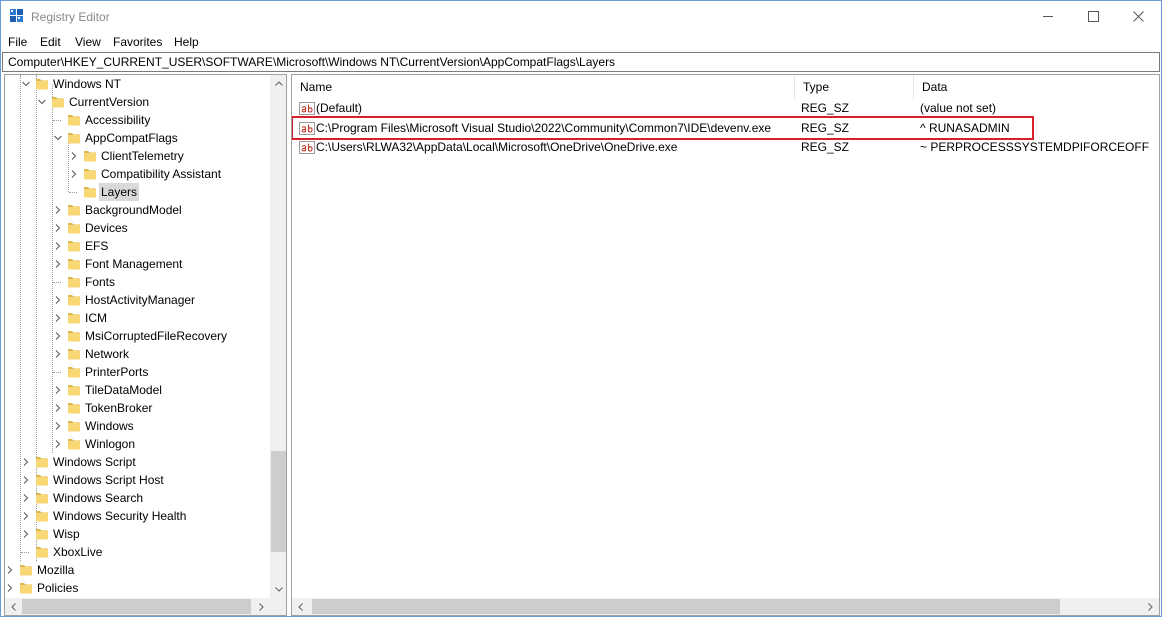  I want to click on tree-horizontal-scrollbar, so click(137, 606).